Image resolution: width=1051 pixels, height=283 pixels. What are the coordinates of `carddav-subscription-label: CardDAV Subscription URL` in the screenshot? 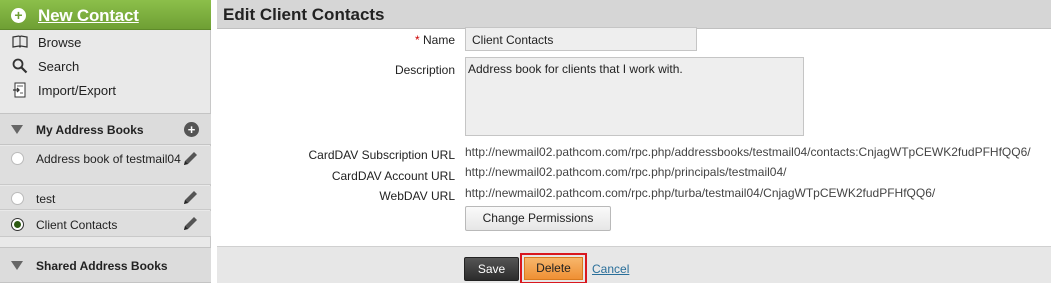 It's located at (381, 155).